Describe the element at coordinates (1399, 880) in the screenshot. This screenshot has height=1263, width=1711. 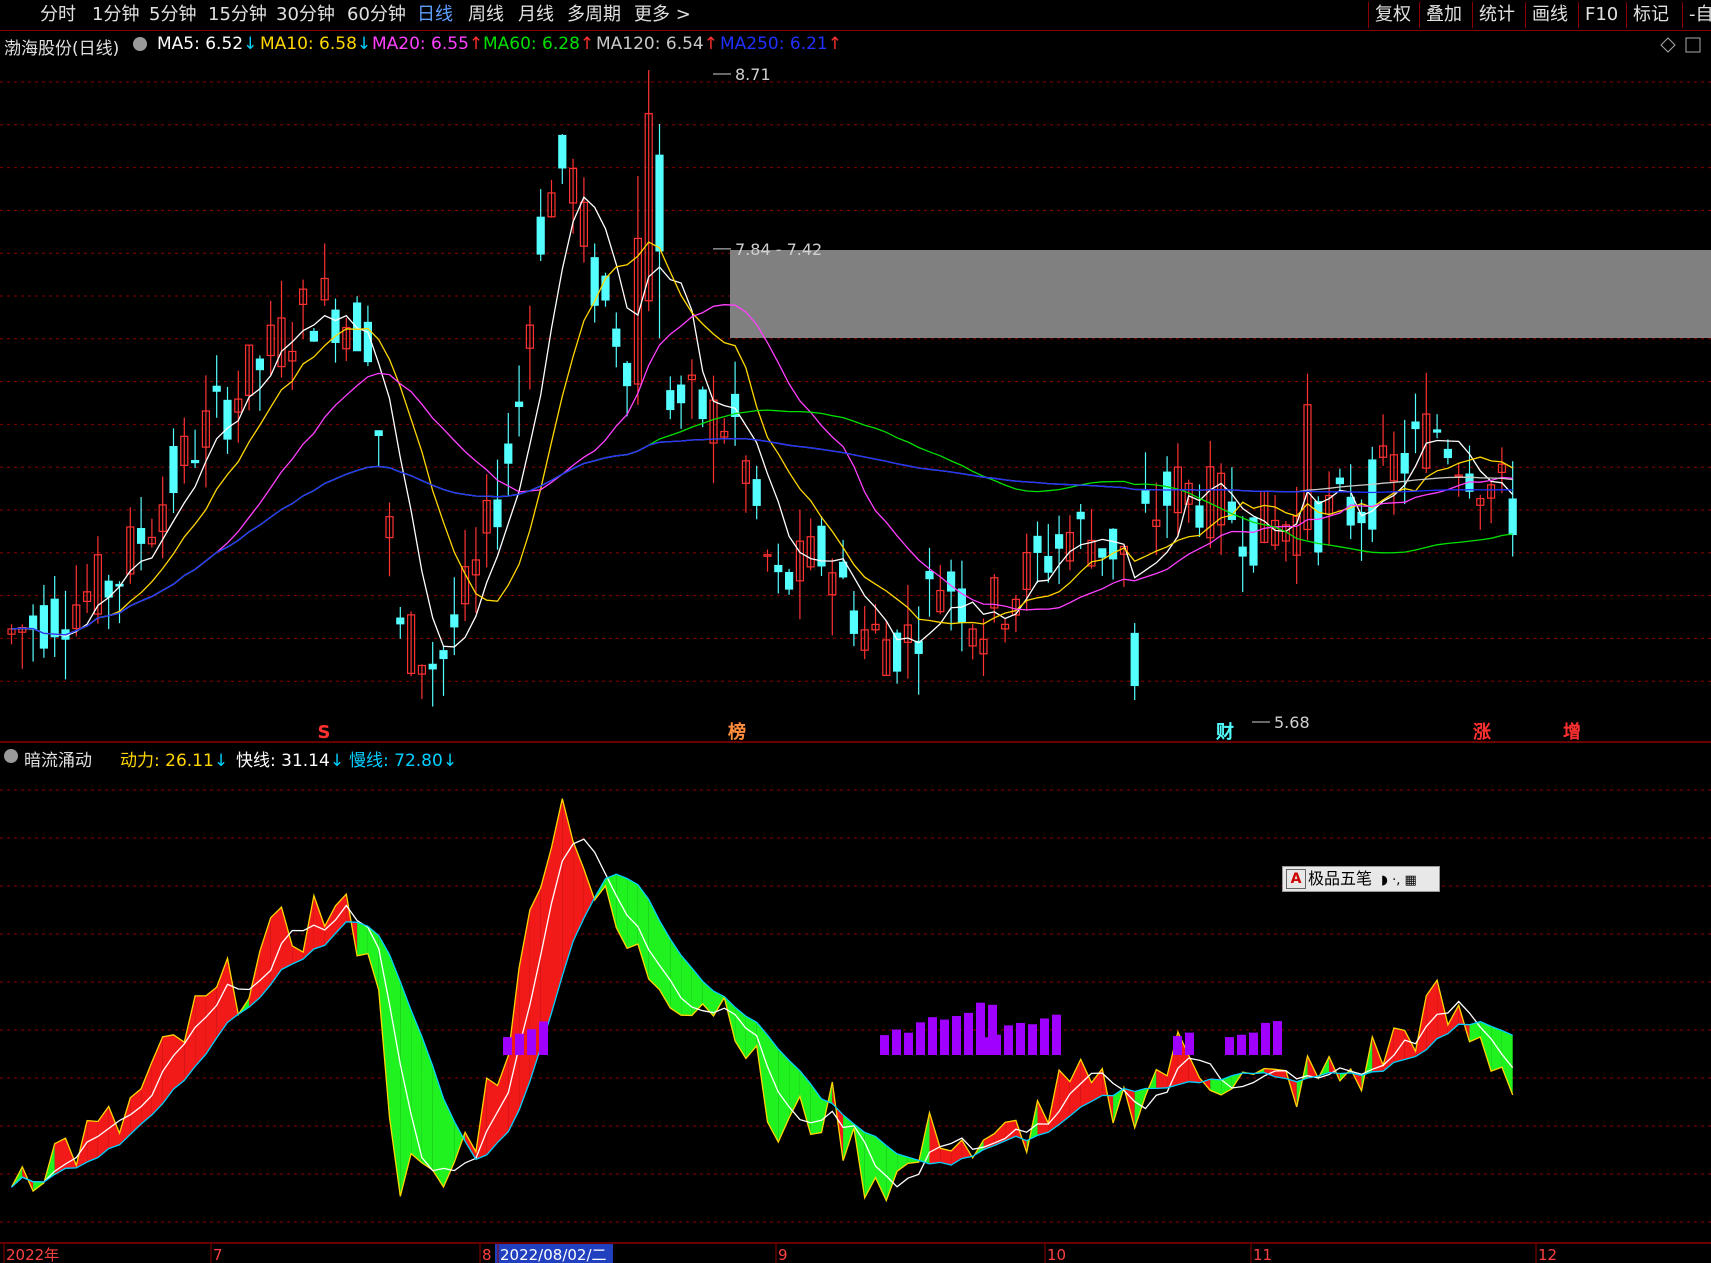
I see `ime-options-icon: ◗ ·, ▦` at that location.